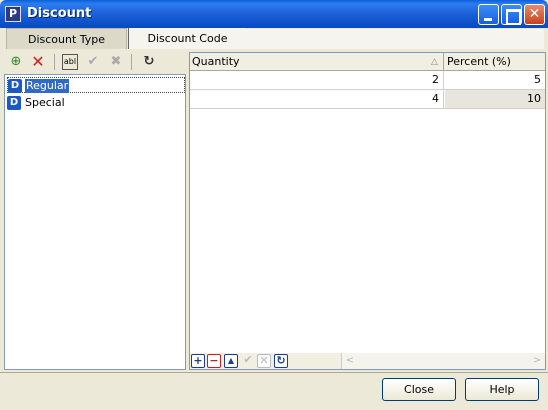 The image size is (548, 410). What do you see at coordinates (45, 102) in the screenshot?
I see `tree-item-label: Special` at bounding box center [45, 102].